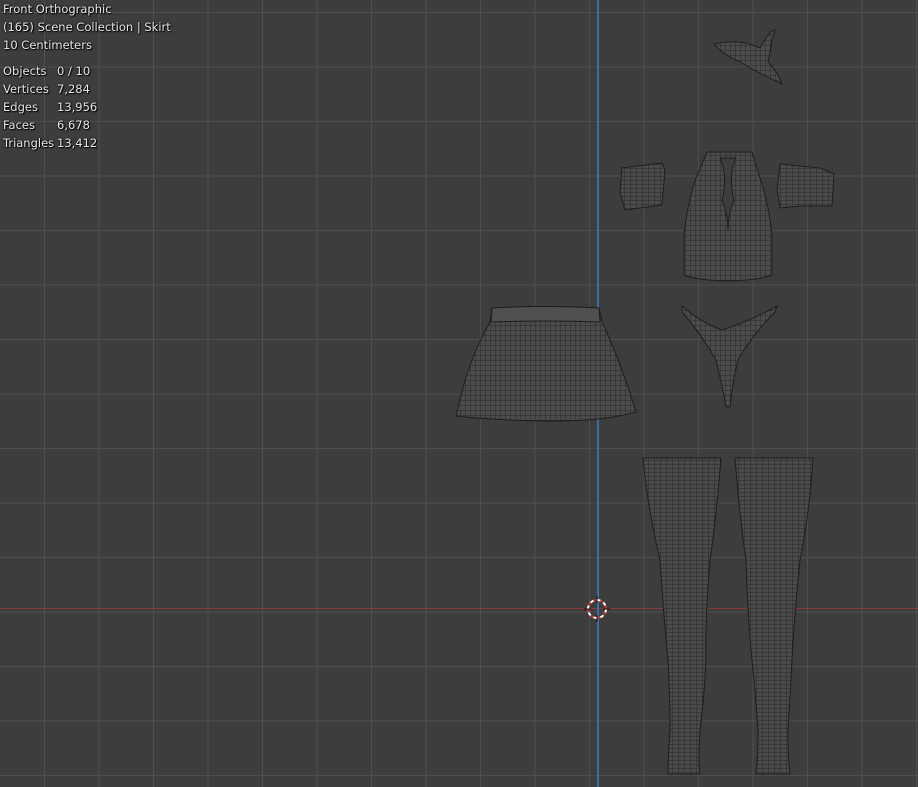 The height and width of the screenshot is (787, 918). Describe the element at coordinates (597, 609) in the screenshot. I see `3d-cursor-icon` at that location.